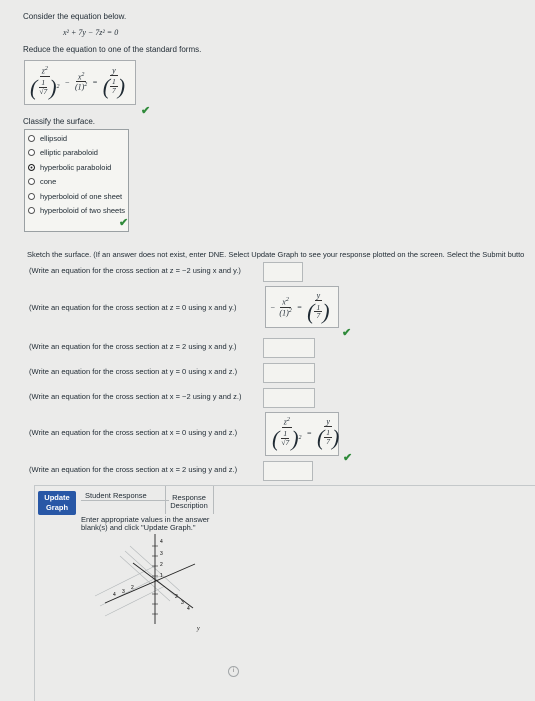 The width and height of the screenshot is (535, 701). I want to click on y-axis-line, so click(150, 583).